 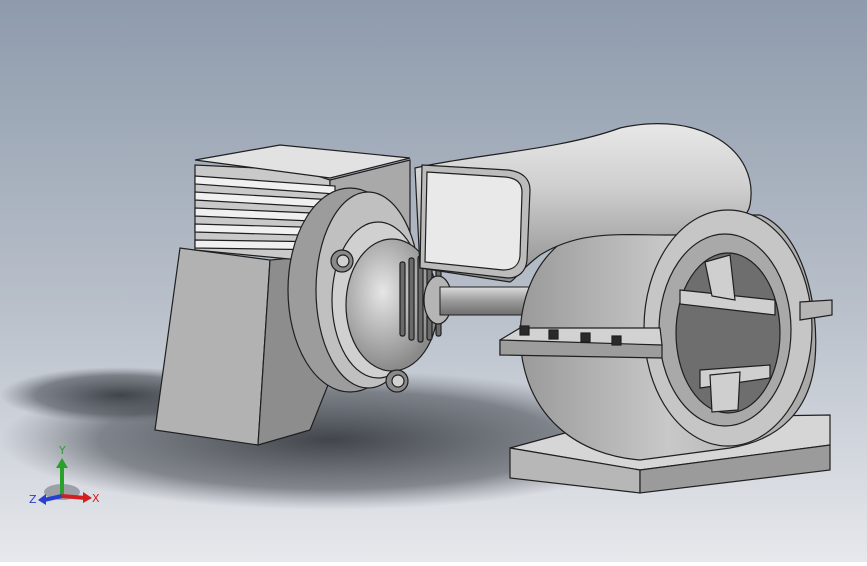 What do you see at coordinates (96, 498) in the screenshot?
I see `triad-x-label: X` at bounding box center [96, 498].